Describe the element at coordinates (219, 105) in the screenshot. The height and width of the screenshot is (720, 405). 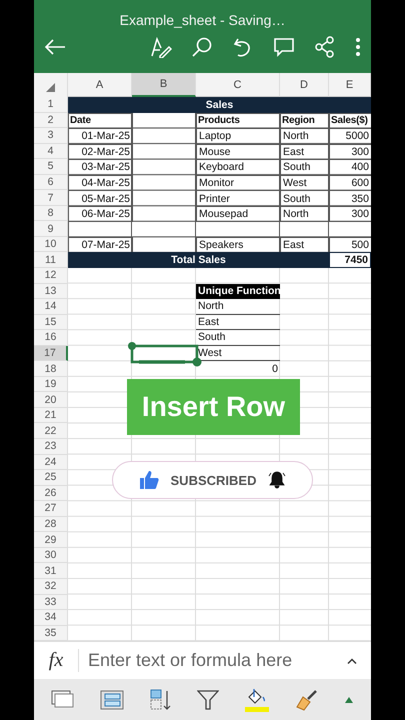
I see `table-title: Sales` at that location.